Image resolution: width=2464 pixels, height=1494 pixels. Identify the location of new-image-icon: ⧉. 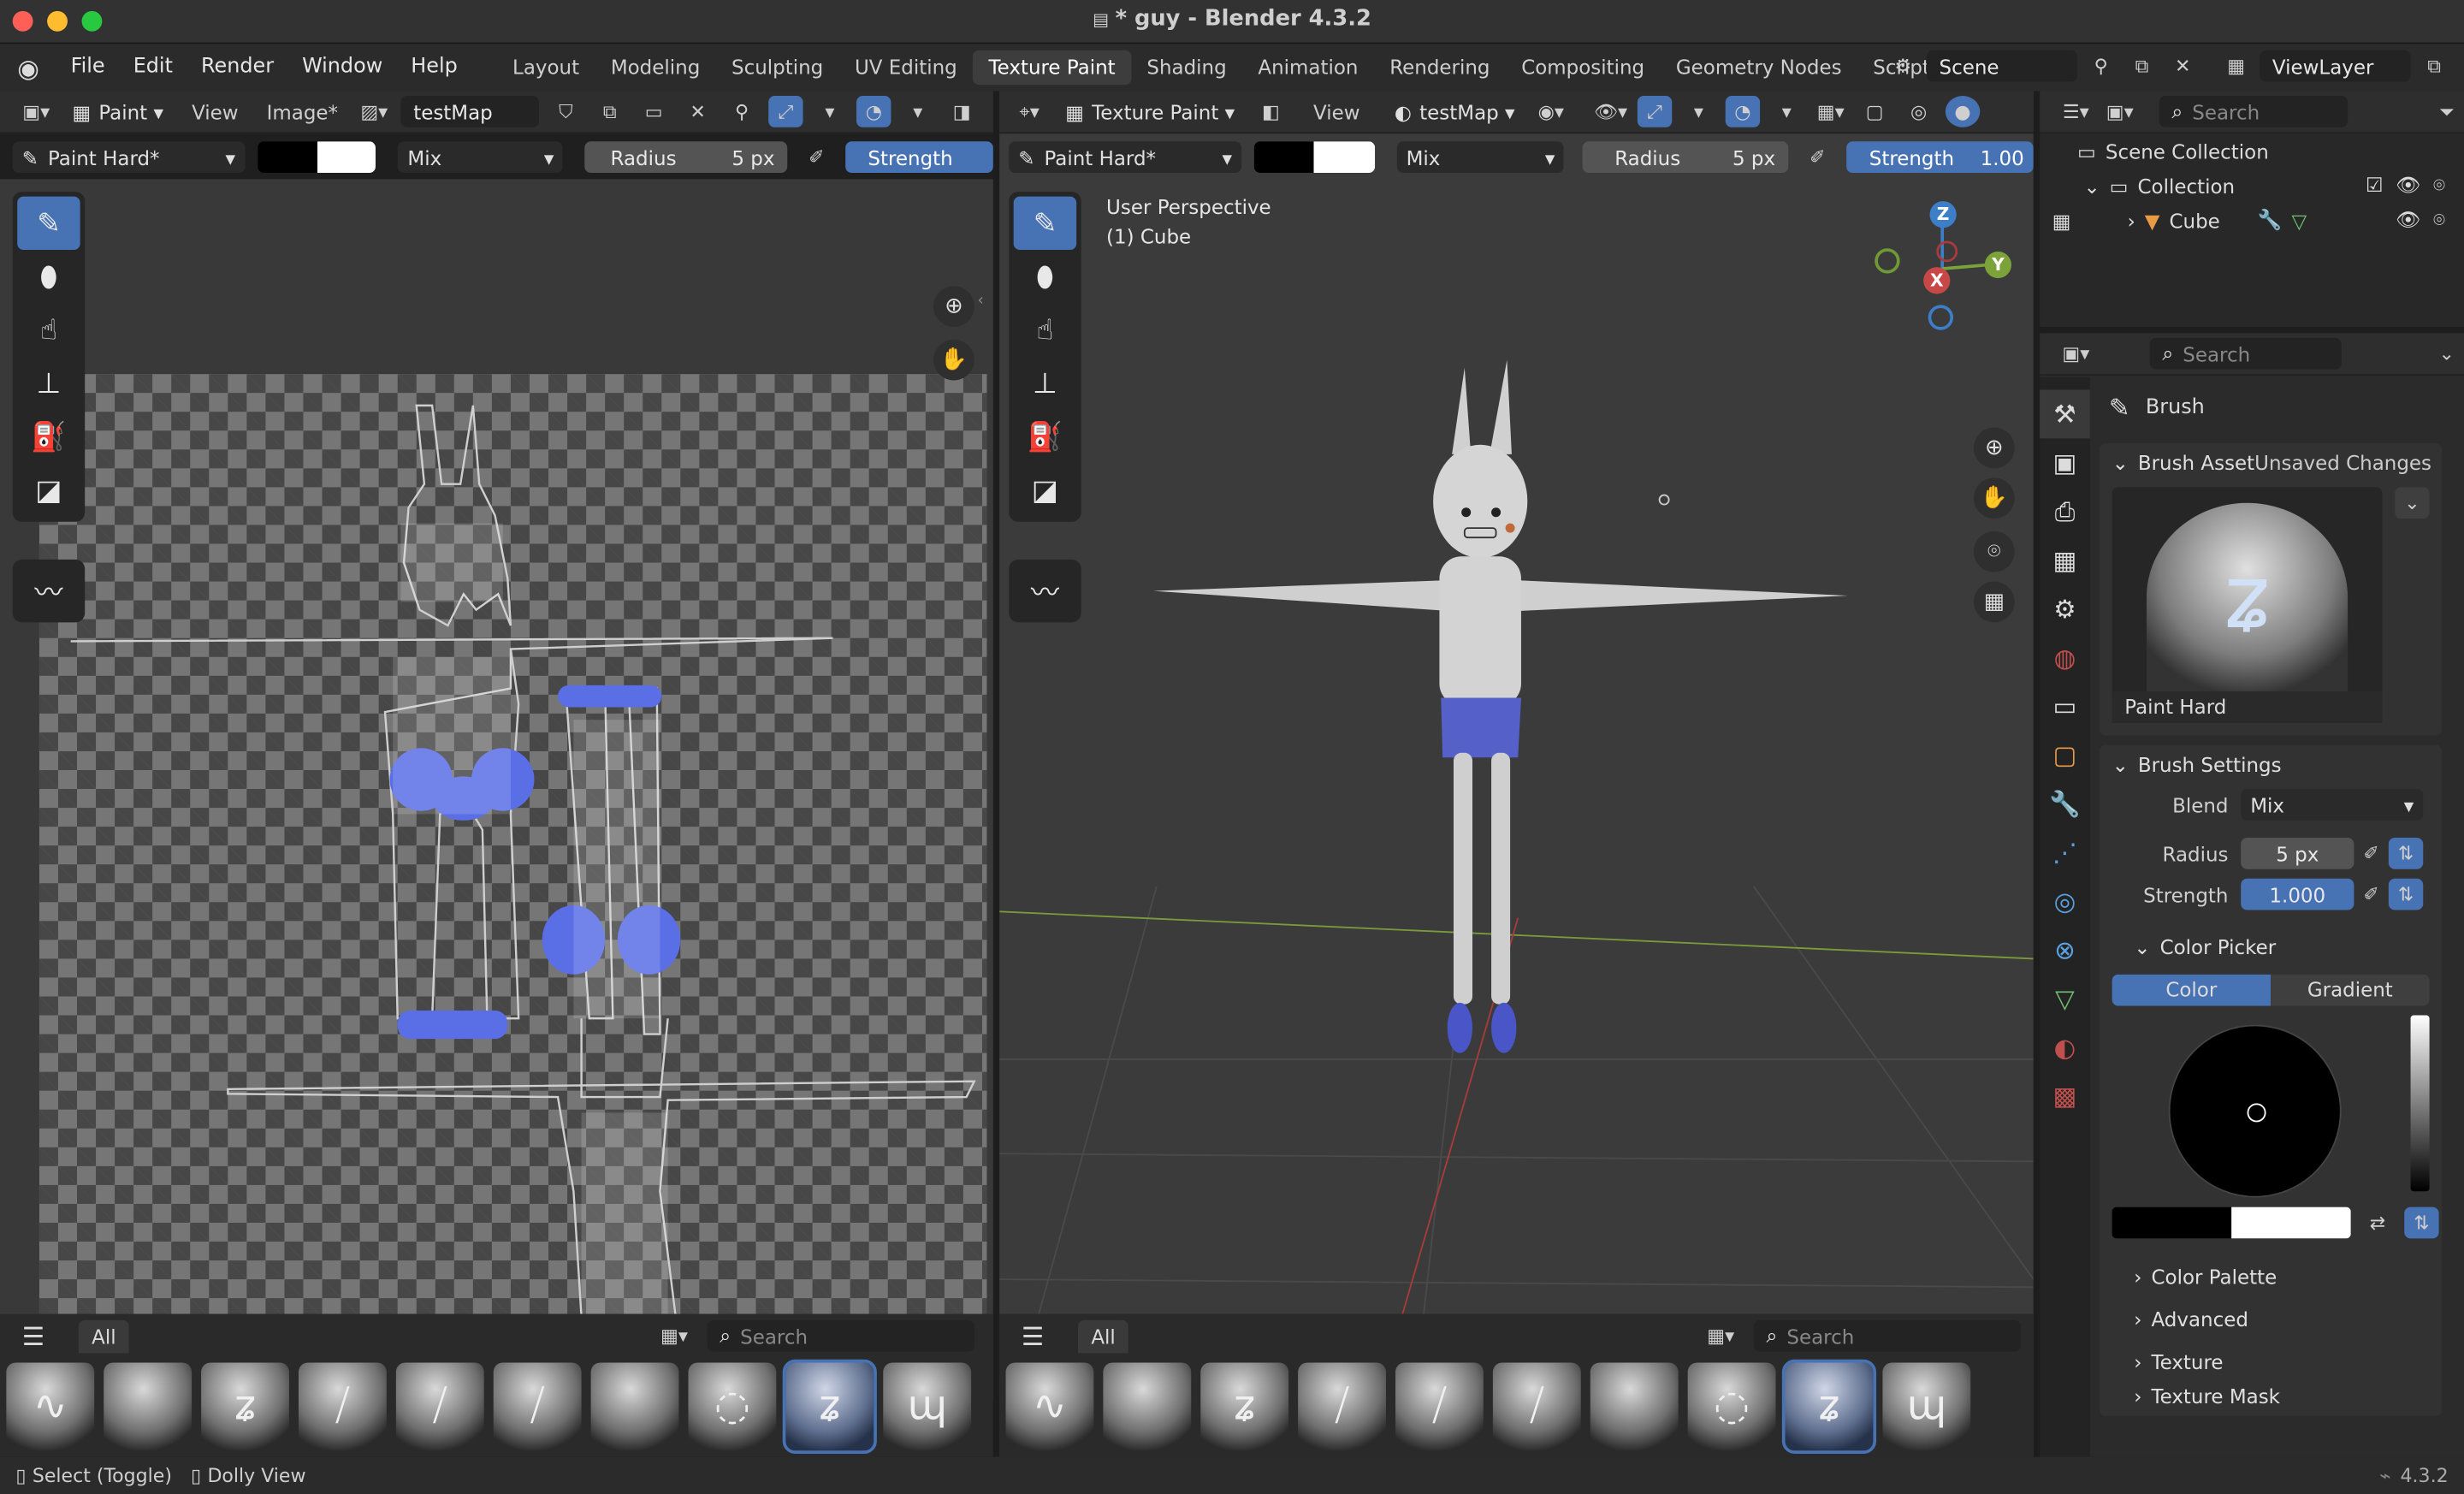
(610, 111).